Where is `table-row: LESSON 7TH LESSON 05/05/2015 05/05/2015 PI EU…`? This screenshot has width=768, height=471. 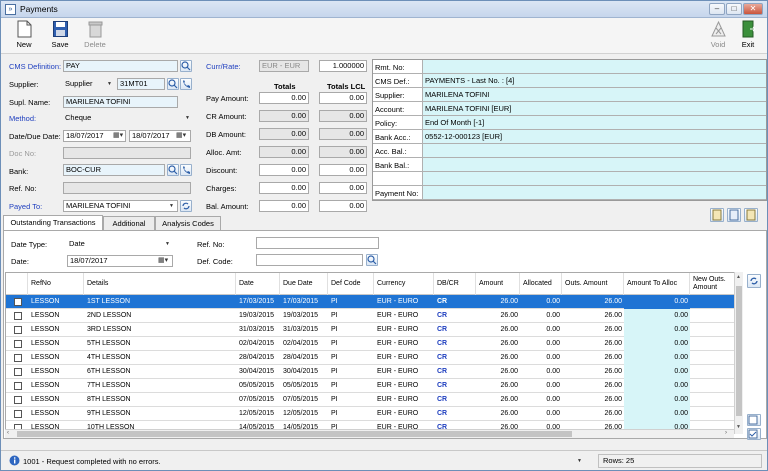
table-row: LESSON 7TH LESSON 05/05/2015 05/05/2015 PI EU… is located at coordinates (374, 386).